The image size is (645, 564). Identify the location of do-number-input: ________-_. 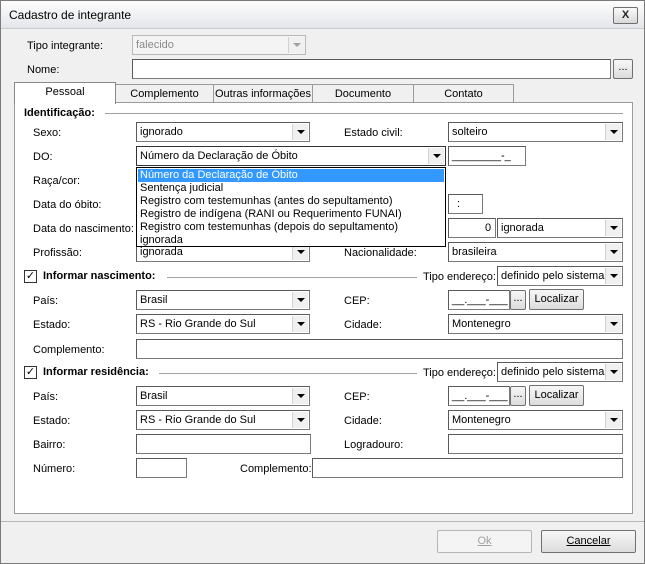
(487, 156).